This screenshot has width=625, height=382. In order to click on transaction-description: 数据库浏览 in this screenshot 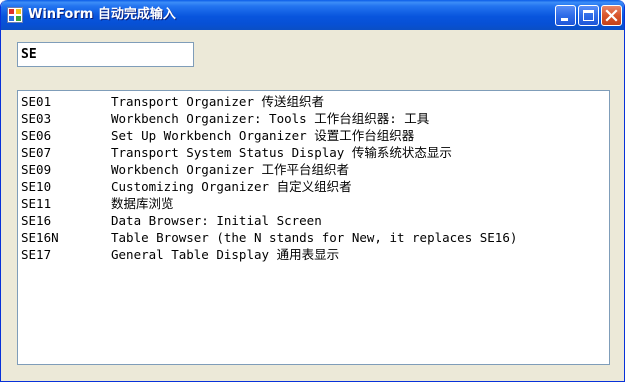, I will do `click(142, 203)`.